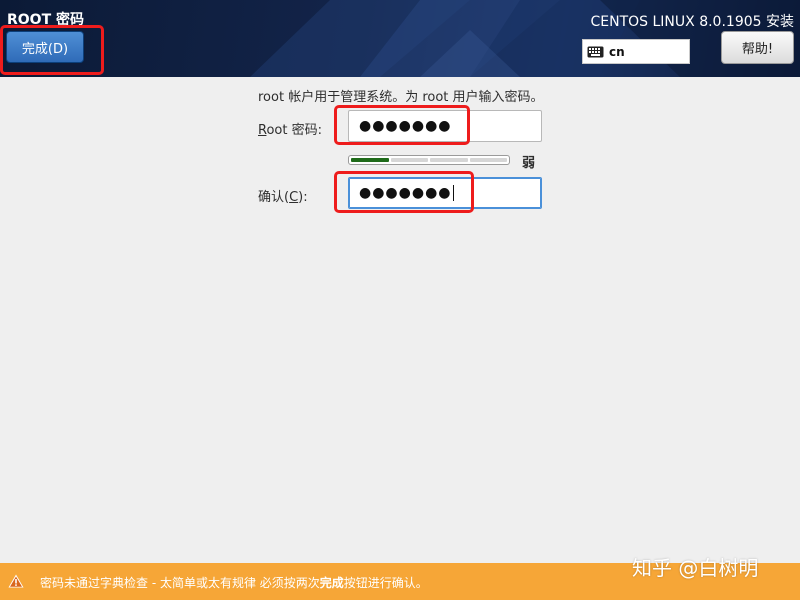 The height and width of the screenshot is (600, 800). I want to click on confirm-password-label: 确认(C):, so click(283, 195).